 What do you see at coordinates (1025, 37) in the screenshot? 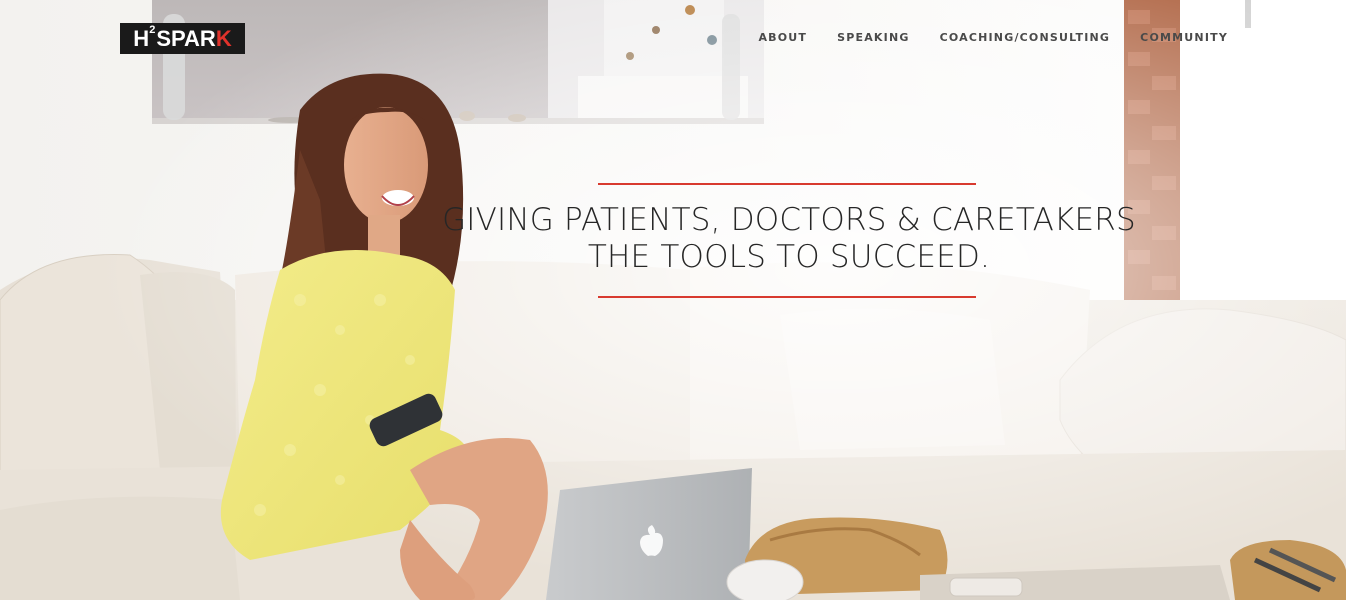
I see `nav-item-coaching-consulting: COACHING/CONSULTING` at bounding box center [1025, 37].